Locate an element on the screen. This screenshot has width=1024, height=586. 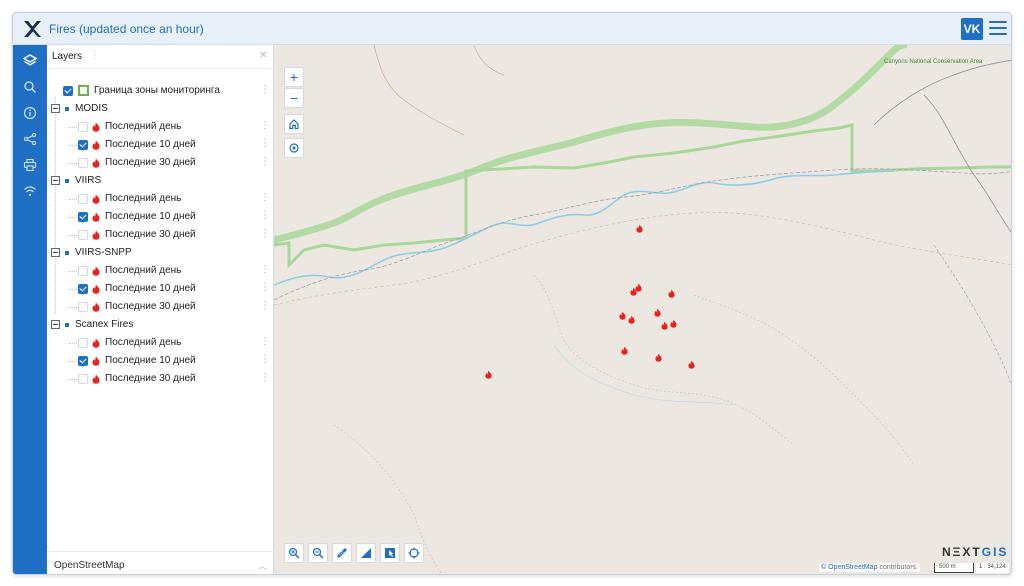
layers-icon is located at coordinates (30, 61).